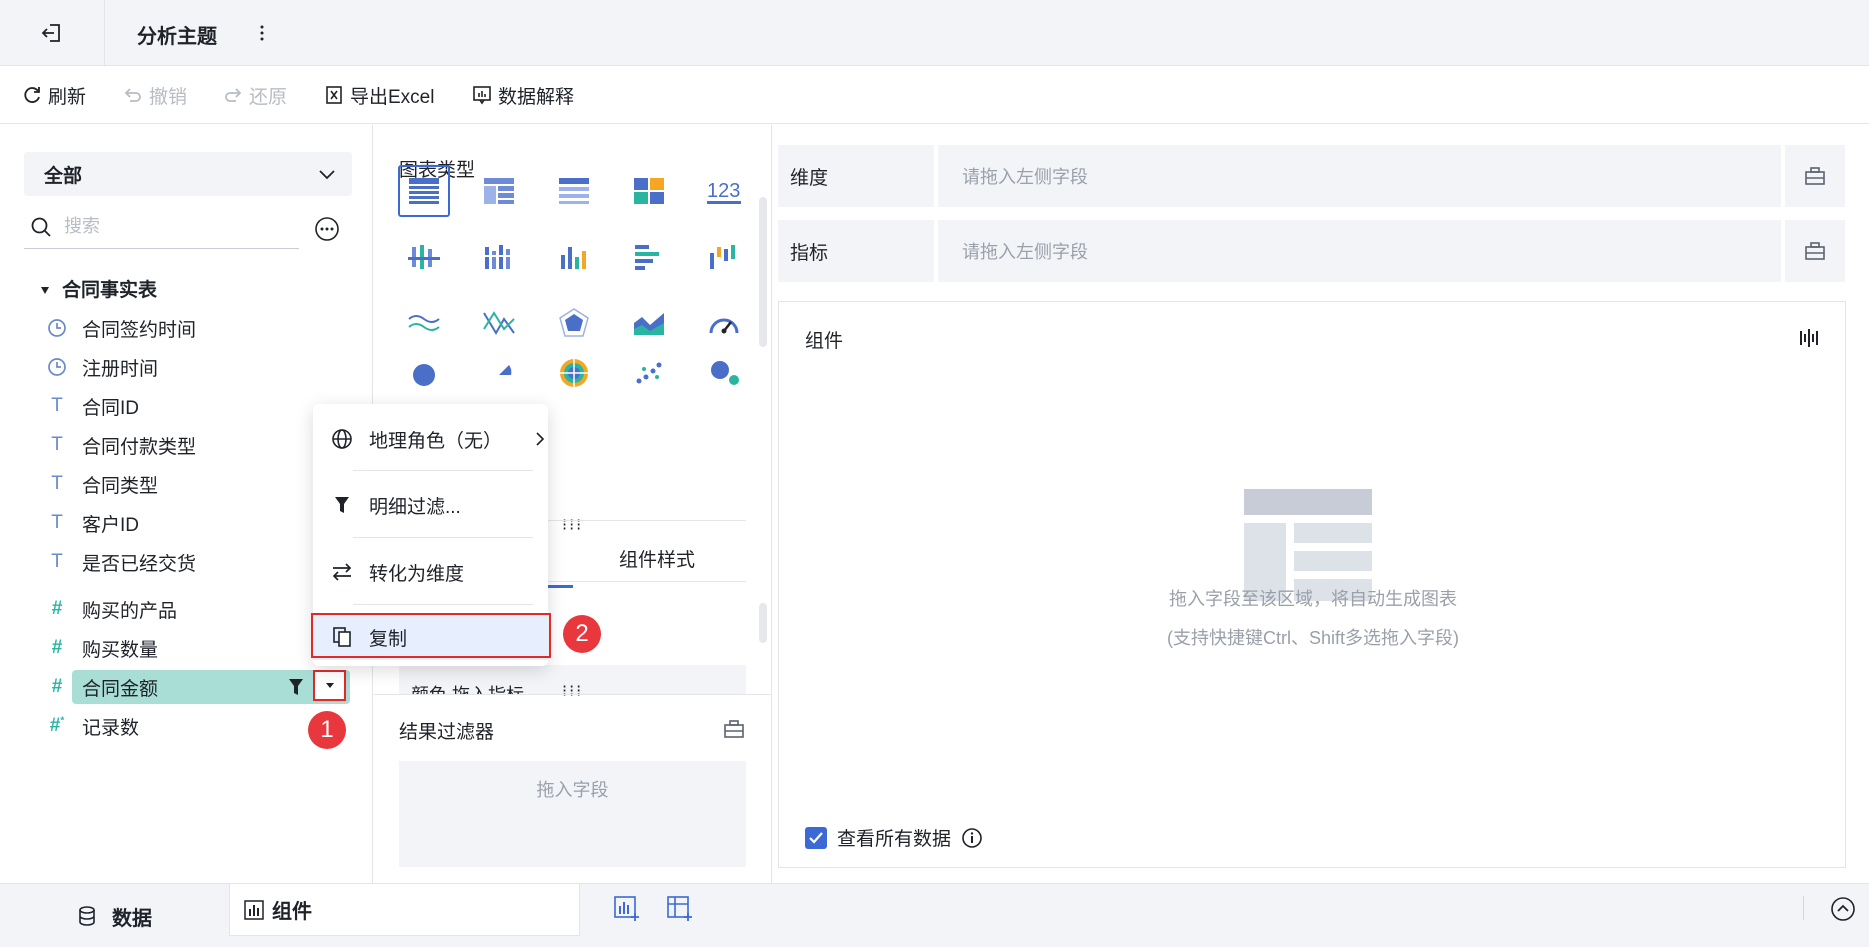 This screenshot has width=1869, height=947. I want to click on chart-type-radar, so click(574, 323).